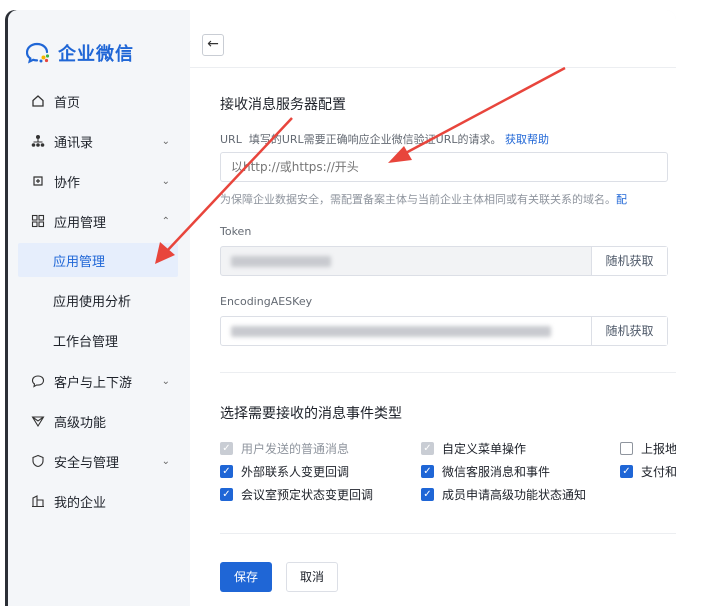  What do you see at coordinates (266, 301) in the screenshot?
I see `aes-key-label: EncodingAESKey` at bounding box center [266, 301].